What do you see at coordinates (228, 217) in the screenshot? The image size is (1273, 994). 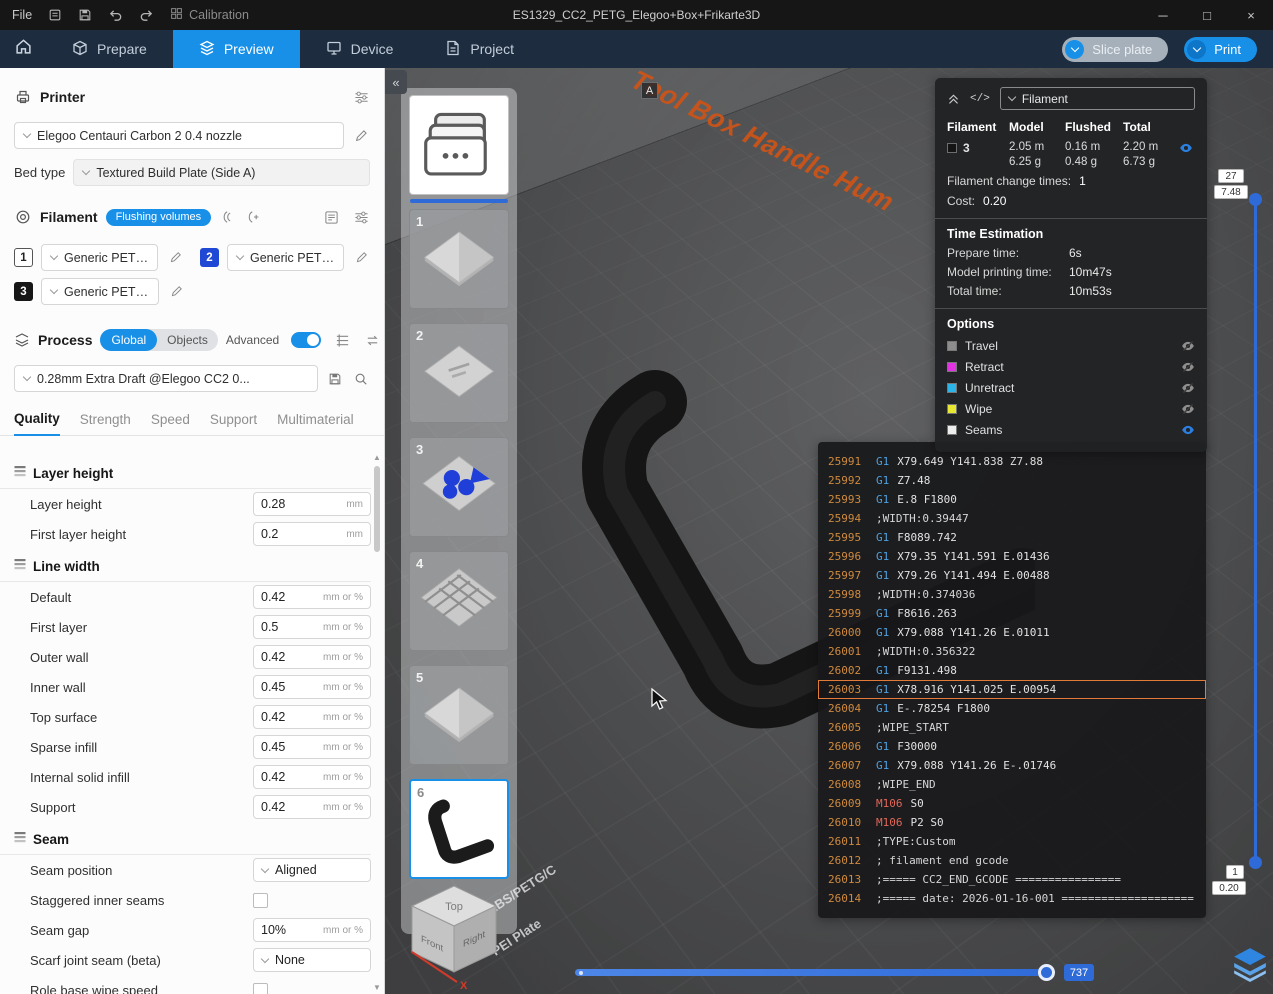 I see `flow-calibration-icon` at bounding box center [228, 217].